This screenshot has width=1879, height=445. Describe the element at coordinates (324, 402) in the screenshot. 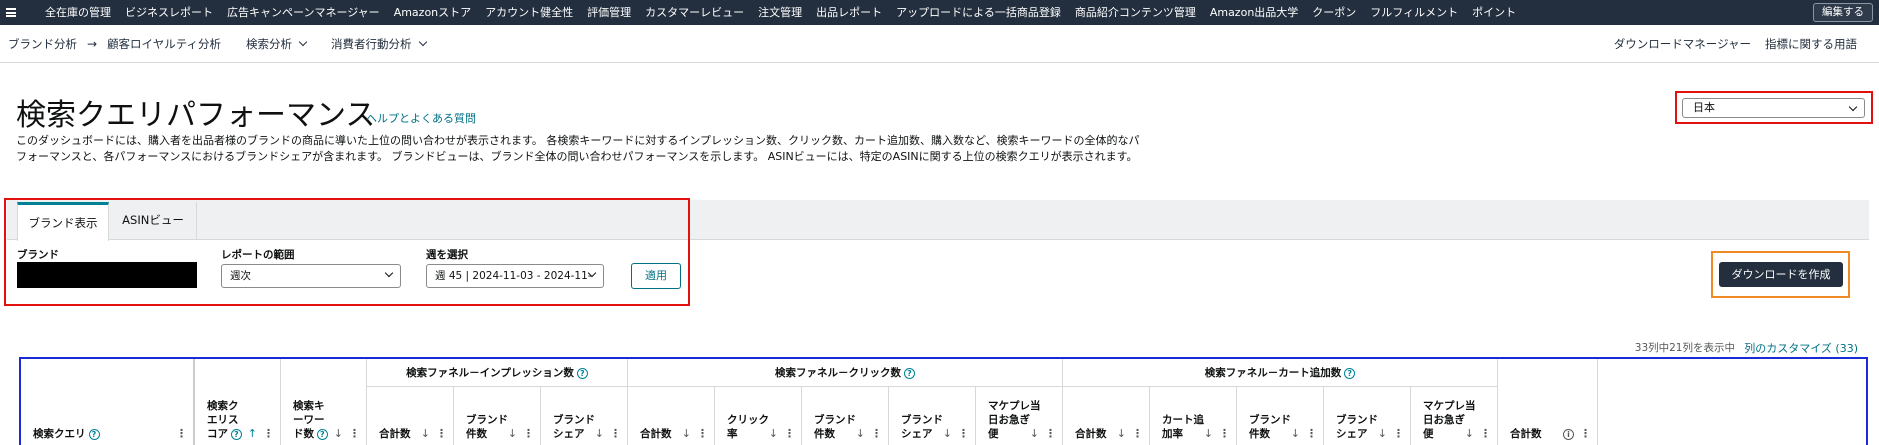

I see `column-header: 検索キ ーワー ド数? ↓ ⋮` at that location.